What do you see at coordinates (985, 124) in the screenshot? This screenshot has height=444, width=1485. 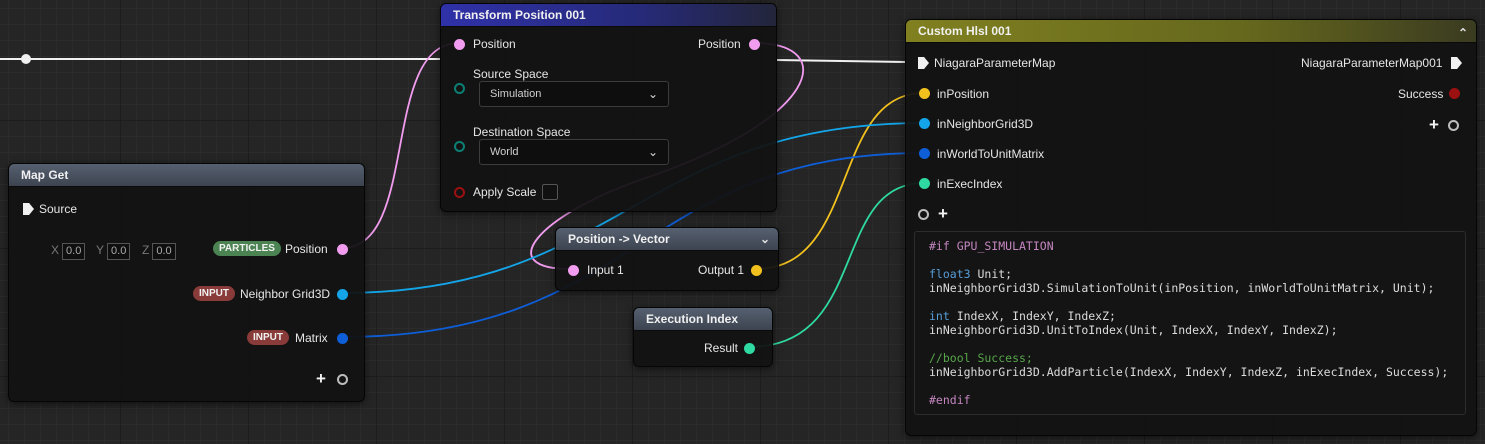 I see `inneighborgrid3d-label: inNeighborGrid3D` at bounding box center [985, 124].